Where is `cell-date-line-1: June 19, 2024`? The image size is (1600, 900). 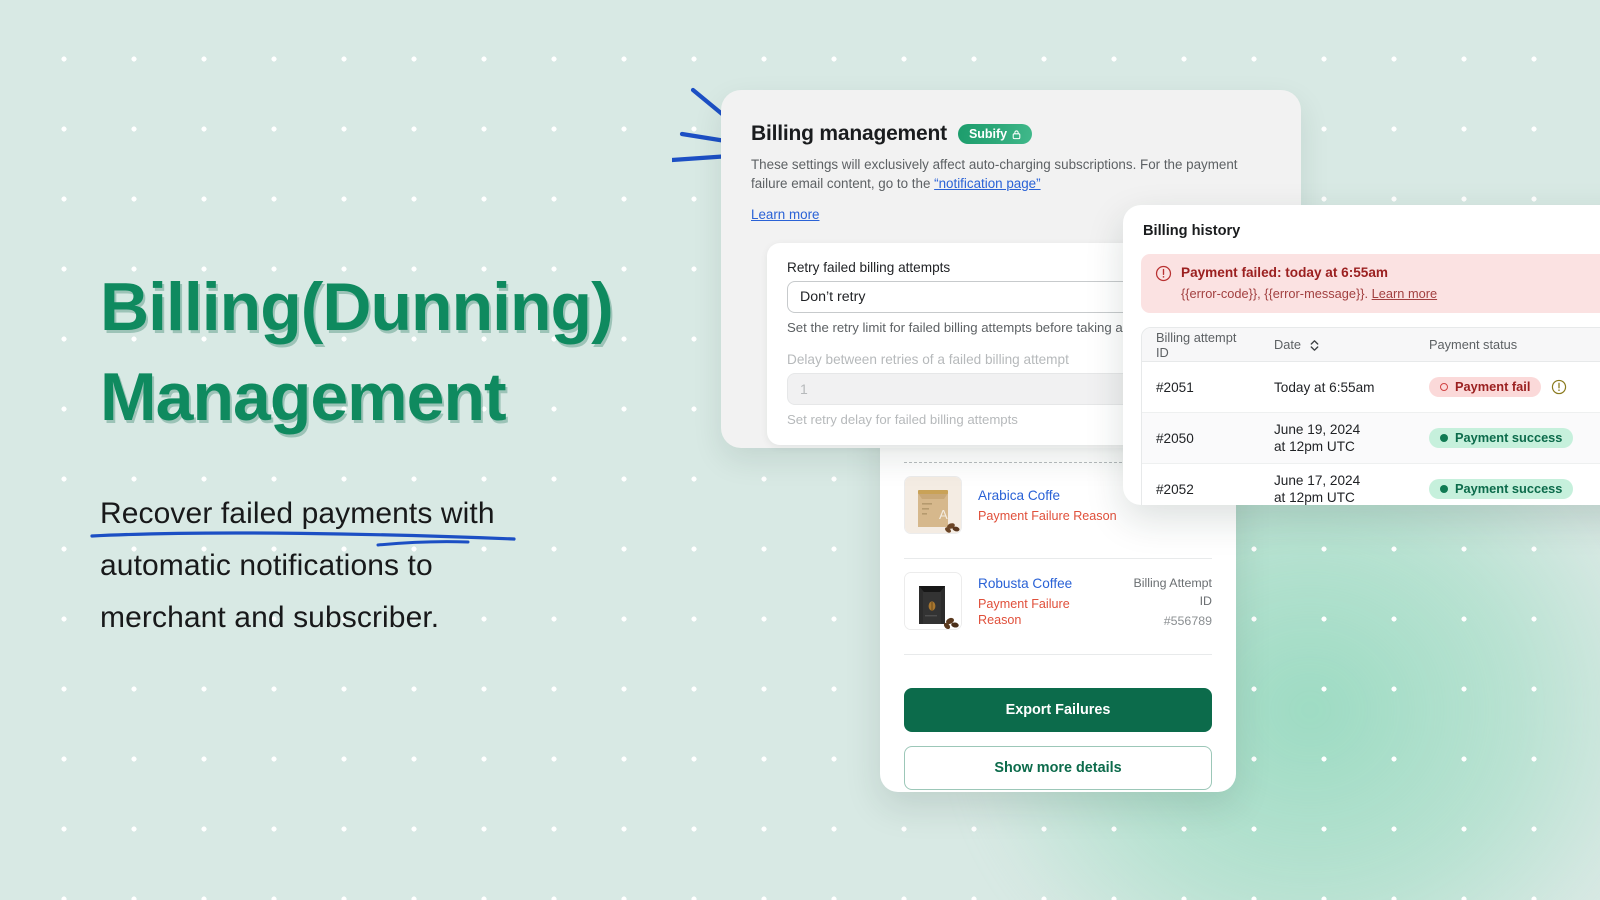
cell-date-line-1: June 19, 2024 is located at coordinates (1317, 429).